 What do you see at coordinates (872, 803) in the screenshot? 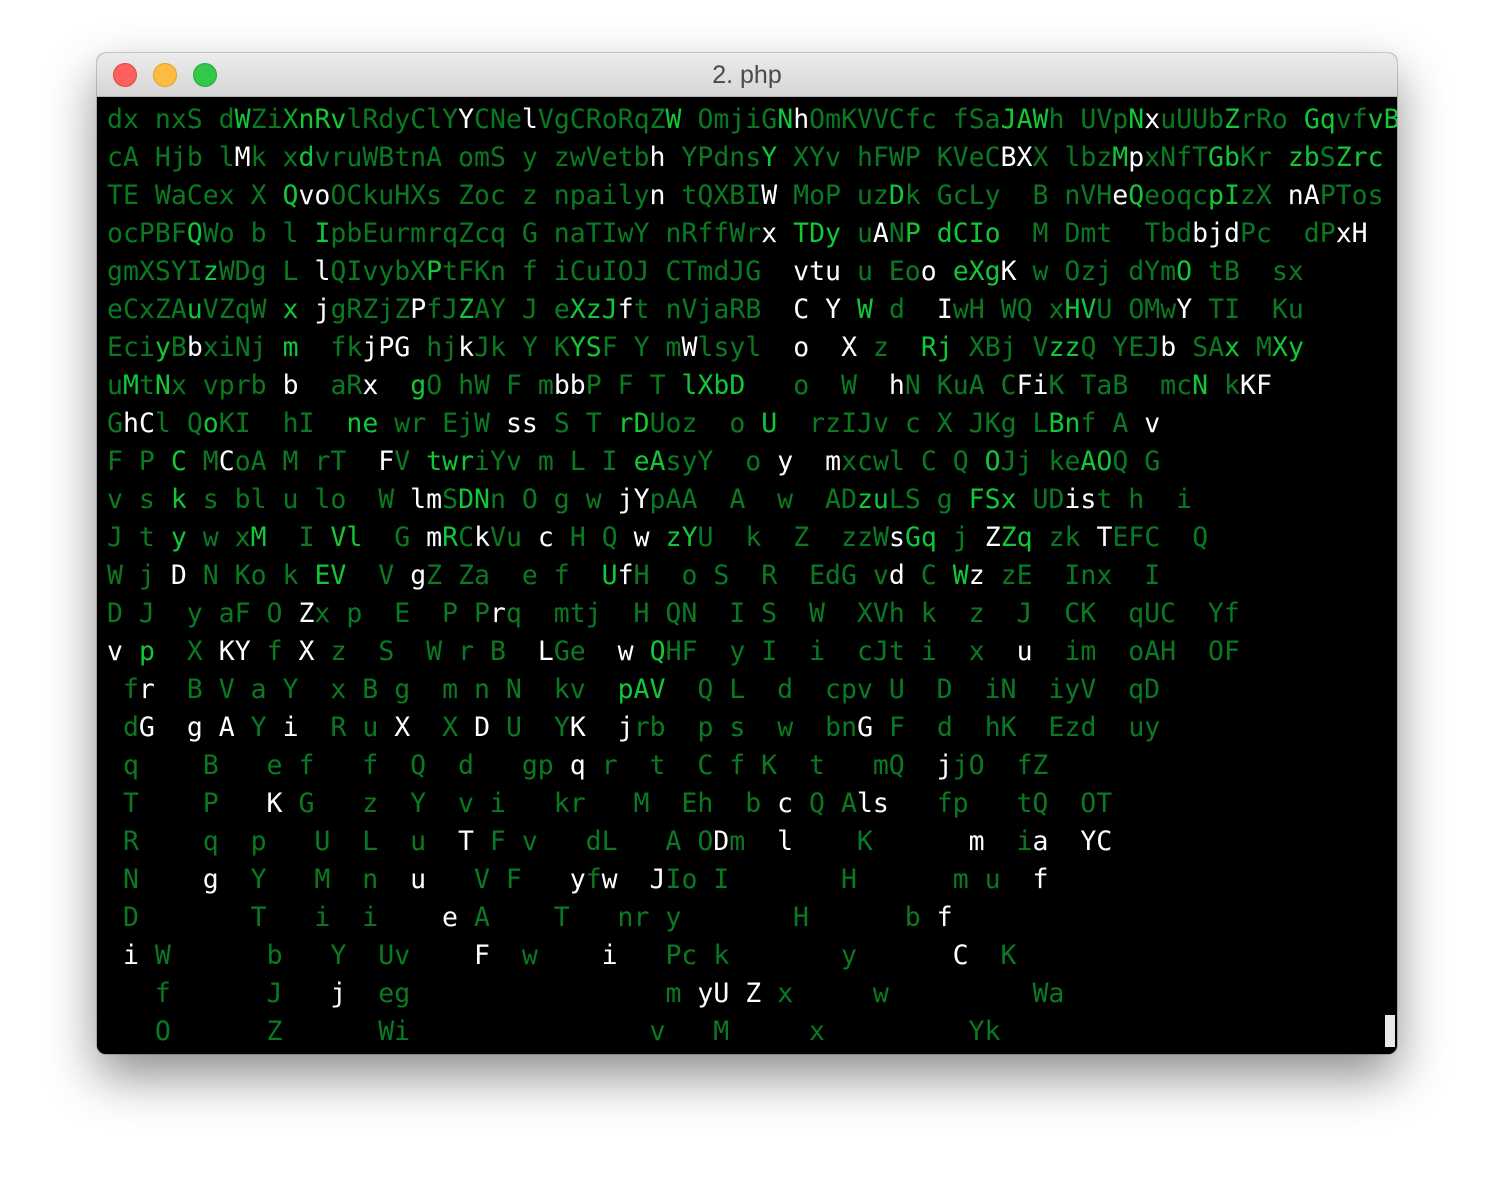
I see `rain-head-glyphs: ls` at bounding box center [872, 803].